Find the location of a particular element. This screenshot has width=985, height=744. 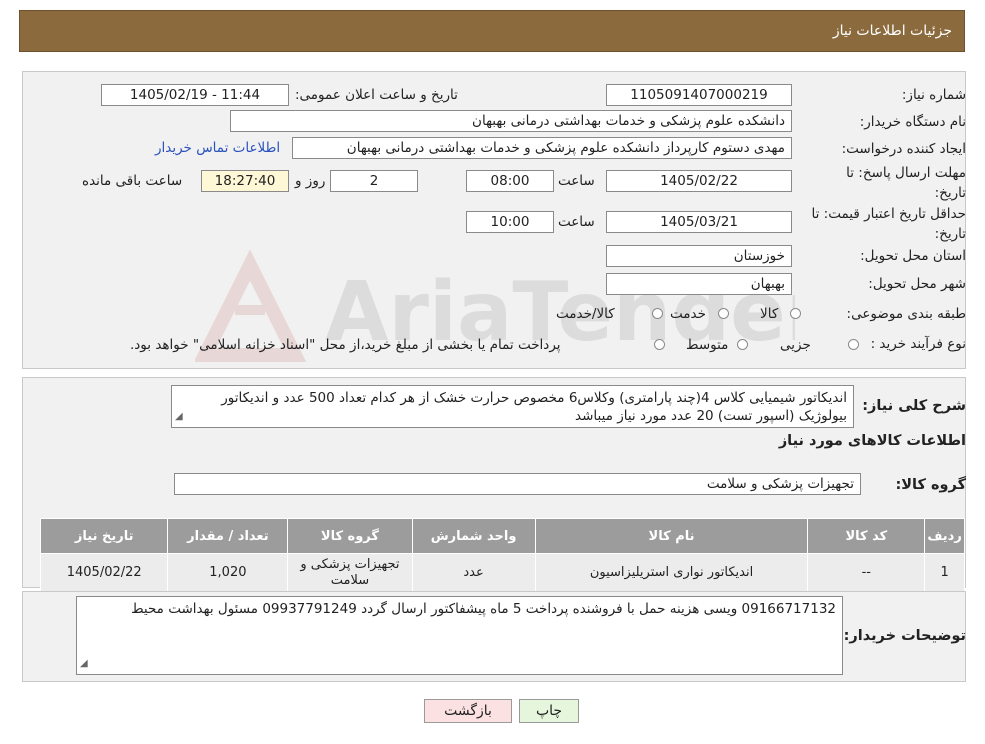

province-field: خوزستان is located at coordinates (699, 256).